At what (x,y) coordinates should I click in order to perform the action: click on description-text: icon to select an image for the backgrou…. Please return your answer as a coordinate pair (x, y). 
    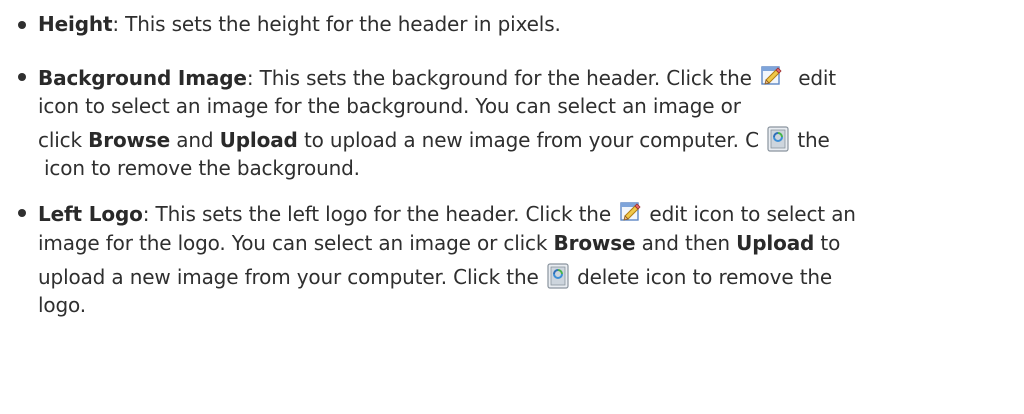
    Looking at the image, I should click on (389, 106).